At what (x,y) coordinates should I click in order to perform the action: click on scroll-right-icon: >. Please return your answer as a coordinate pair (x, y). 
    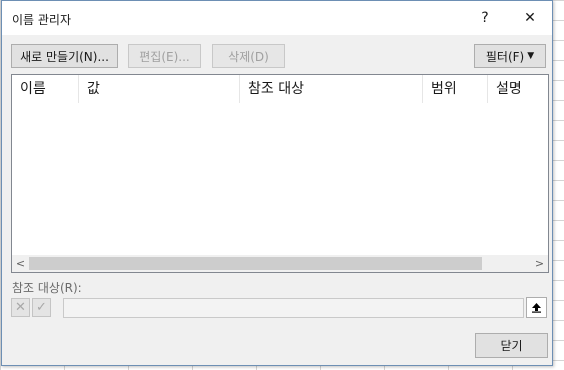
    Looking at the image, I should click on (539, 263).